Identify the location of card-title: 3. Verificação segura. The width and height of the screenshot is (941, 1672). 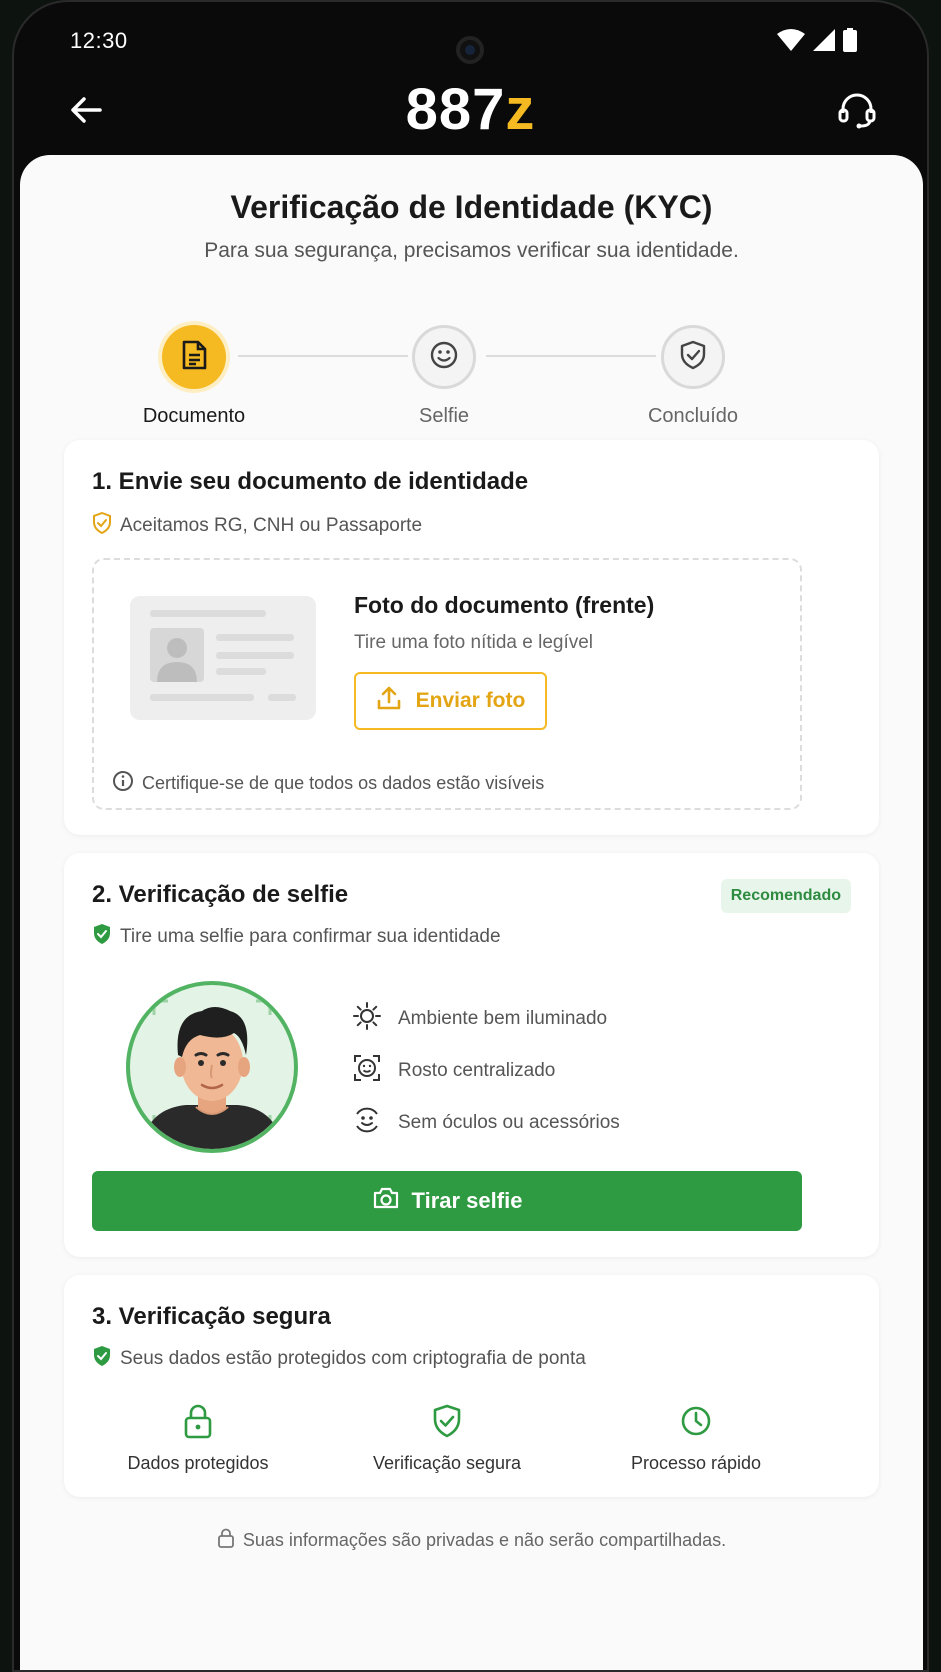
(211, 1316).